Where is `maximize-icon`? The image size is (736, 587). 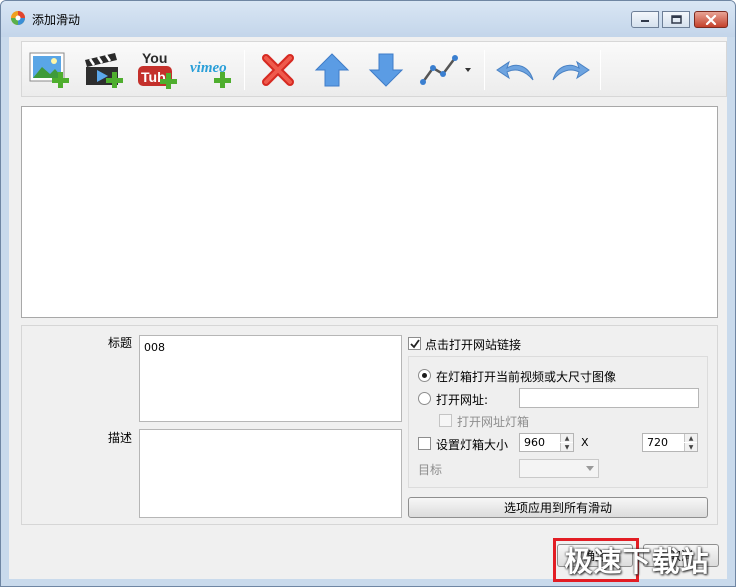
maximize-icon is located at coordinates (676, 19).